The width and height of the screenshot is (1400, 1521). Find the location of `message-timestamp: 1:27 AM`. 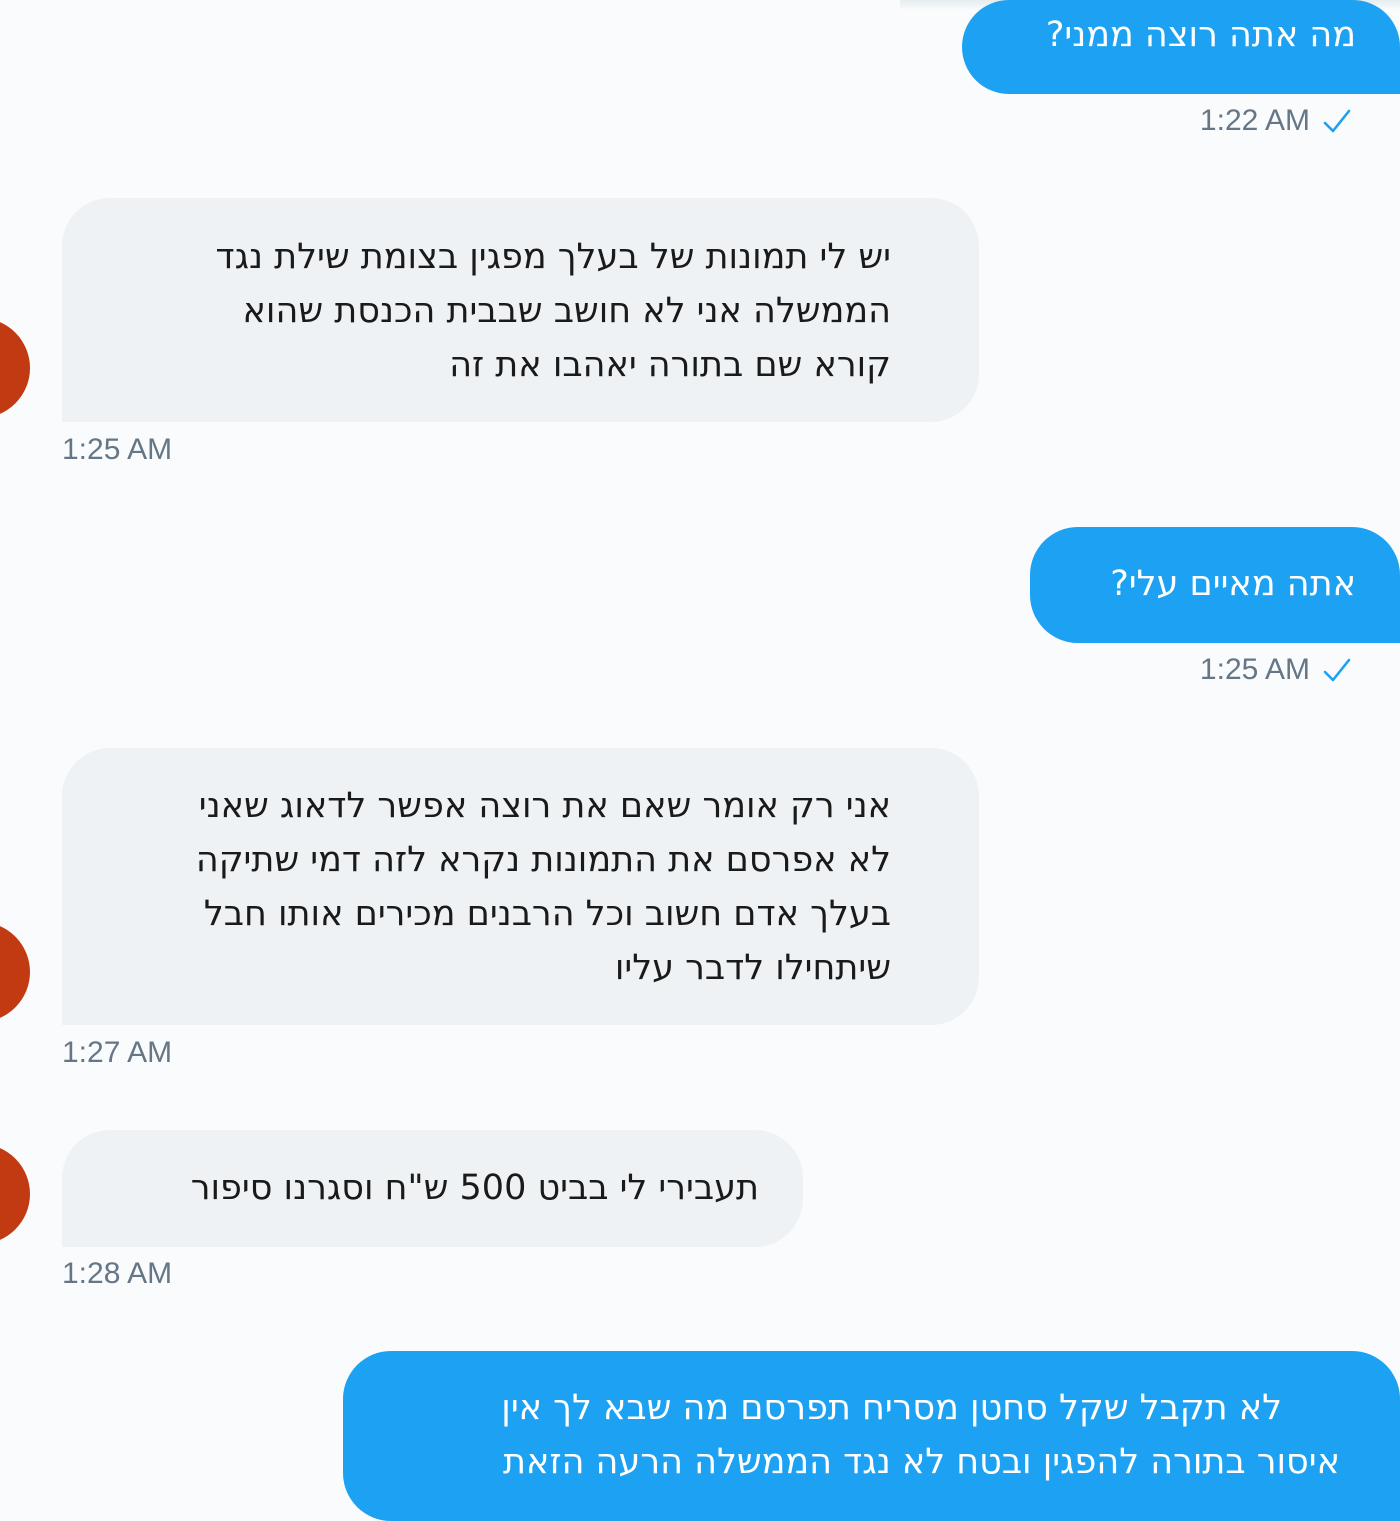

message-timestamp: 1:27 AM is located at coordinates (117, 1053).